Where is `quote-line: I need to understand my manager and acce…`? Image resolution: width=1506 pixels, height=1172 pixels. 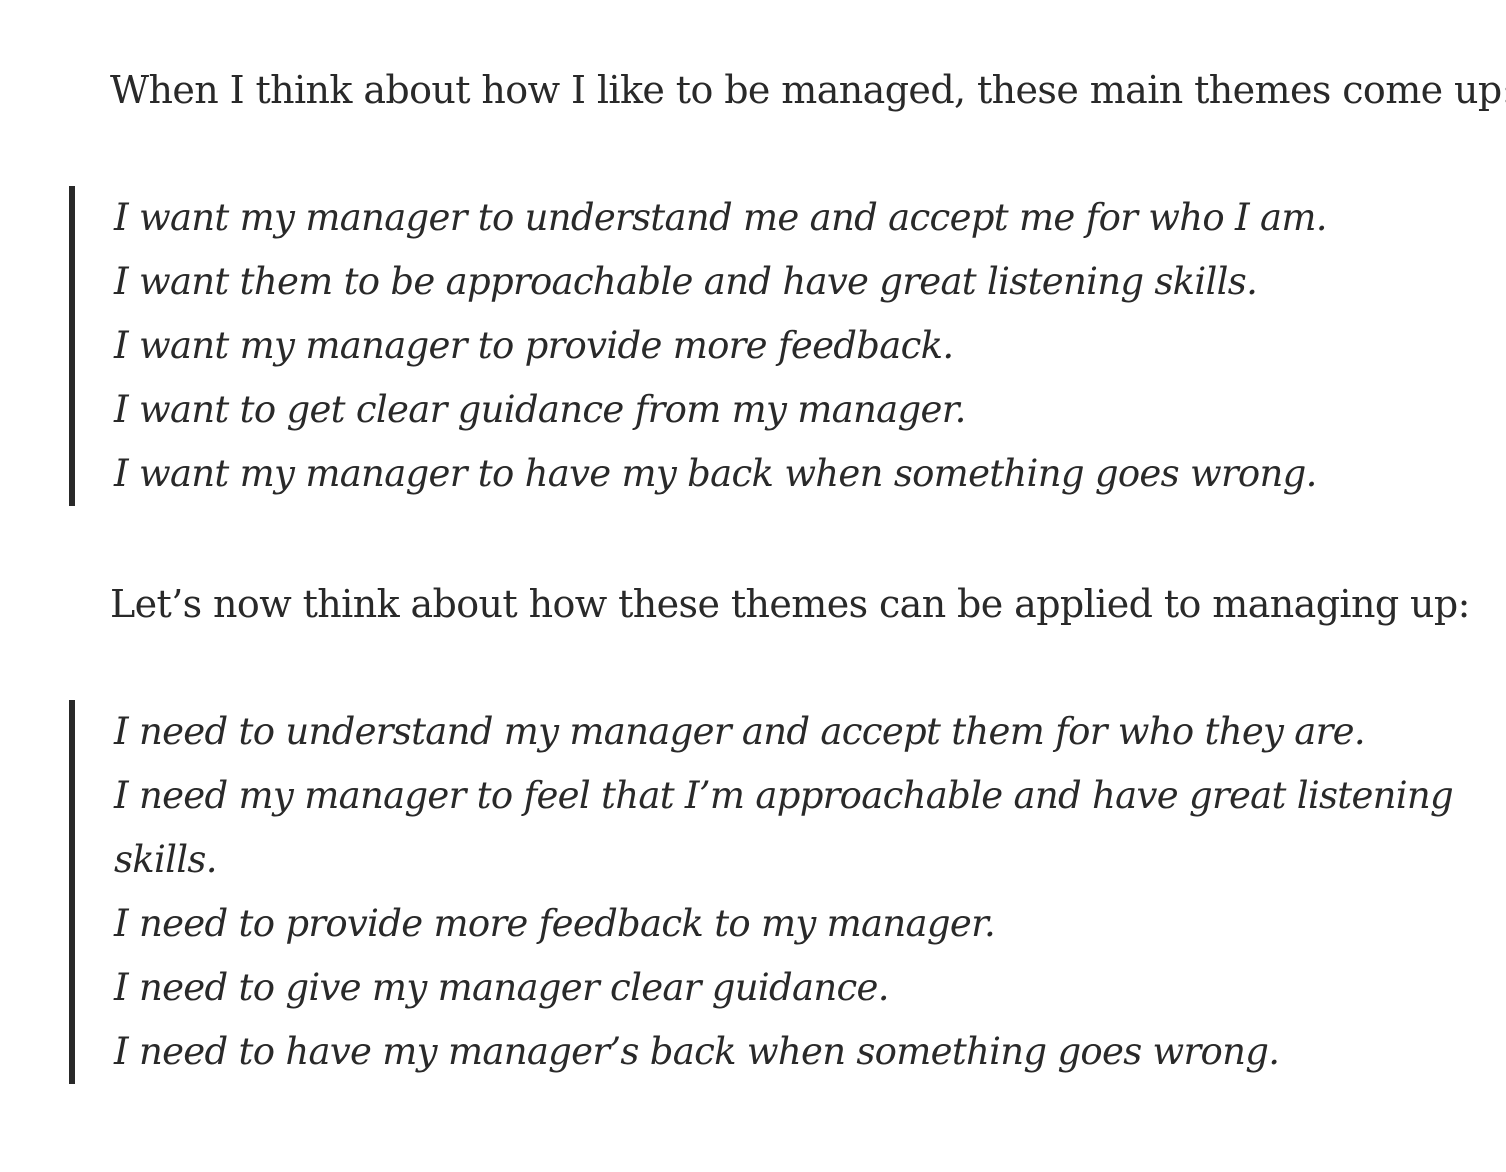 quote-line: I need to understand my manager and acce… is located at coordinates (740, 731).